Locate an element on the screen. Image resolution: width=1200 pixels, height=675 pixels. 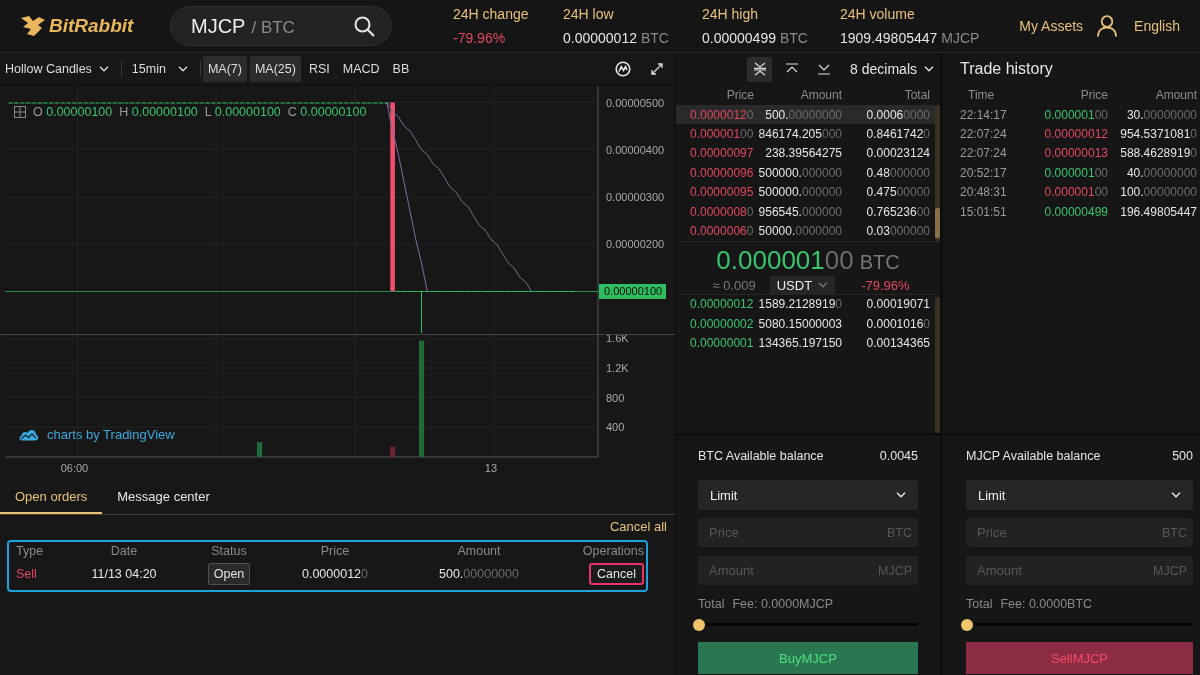
logo-icon is located at coordinates (33, 26).